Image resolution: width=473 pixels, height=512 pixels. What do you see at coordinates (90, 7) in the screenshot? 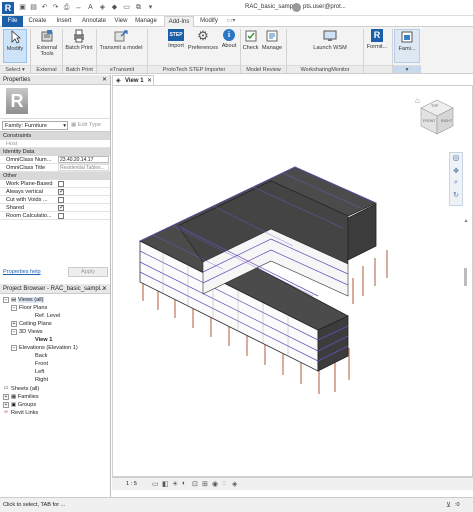
I see `text-icon: A` at bounding box center [90, 7].